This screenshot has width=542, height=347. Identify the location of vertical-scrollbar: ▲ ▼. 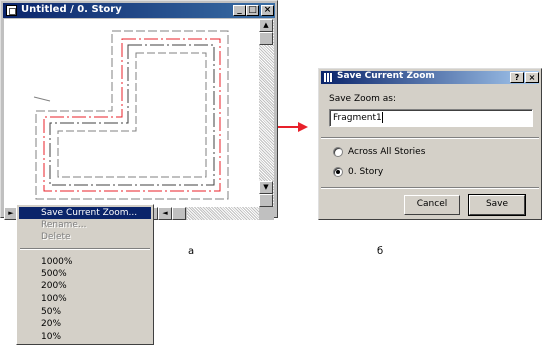
(266, 113).